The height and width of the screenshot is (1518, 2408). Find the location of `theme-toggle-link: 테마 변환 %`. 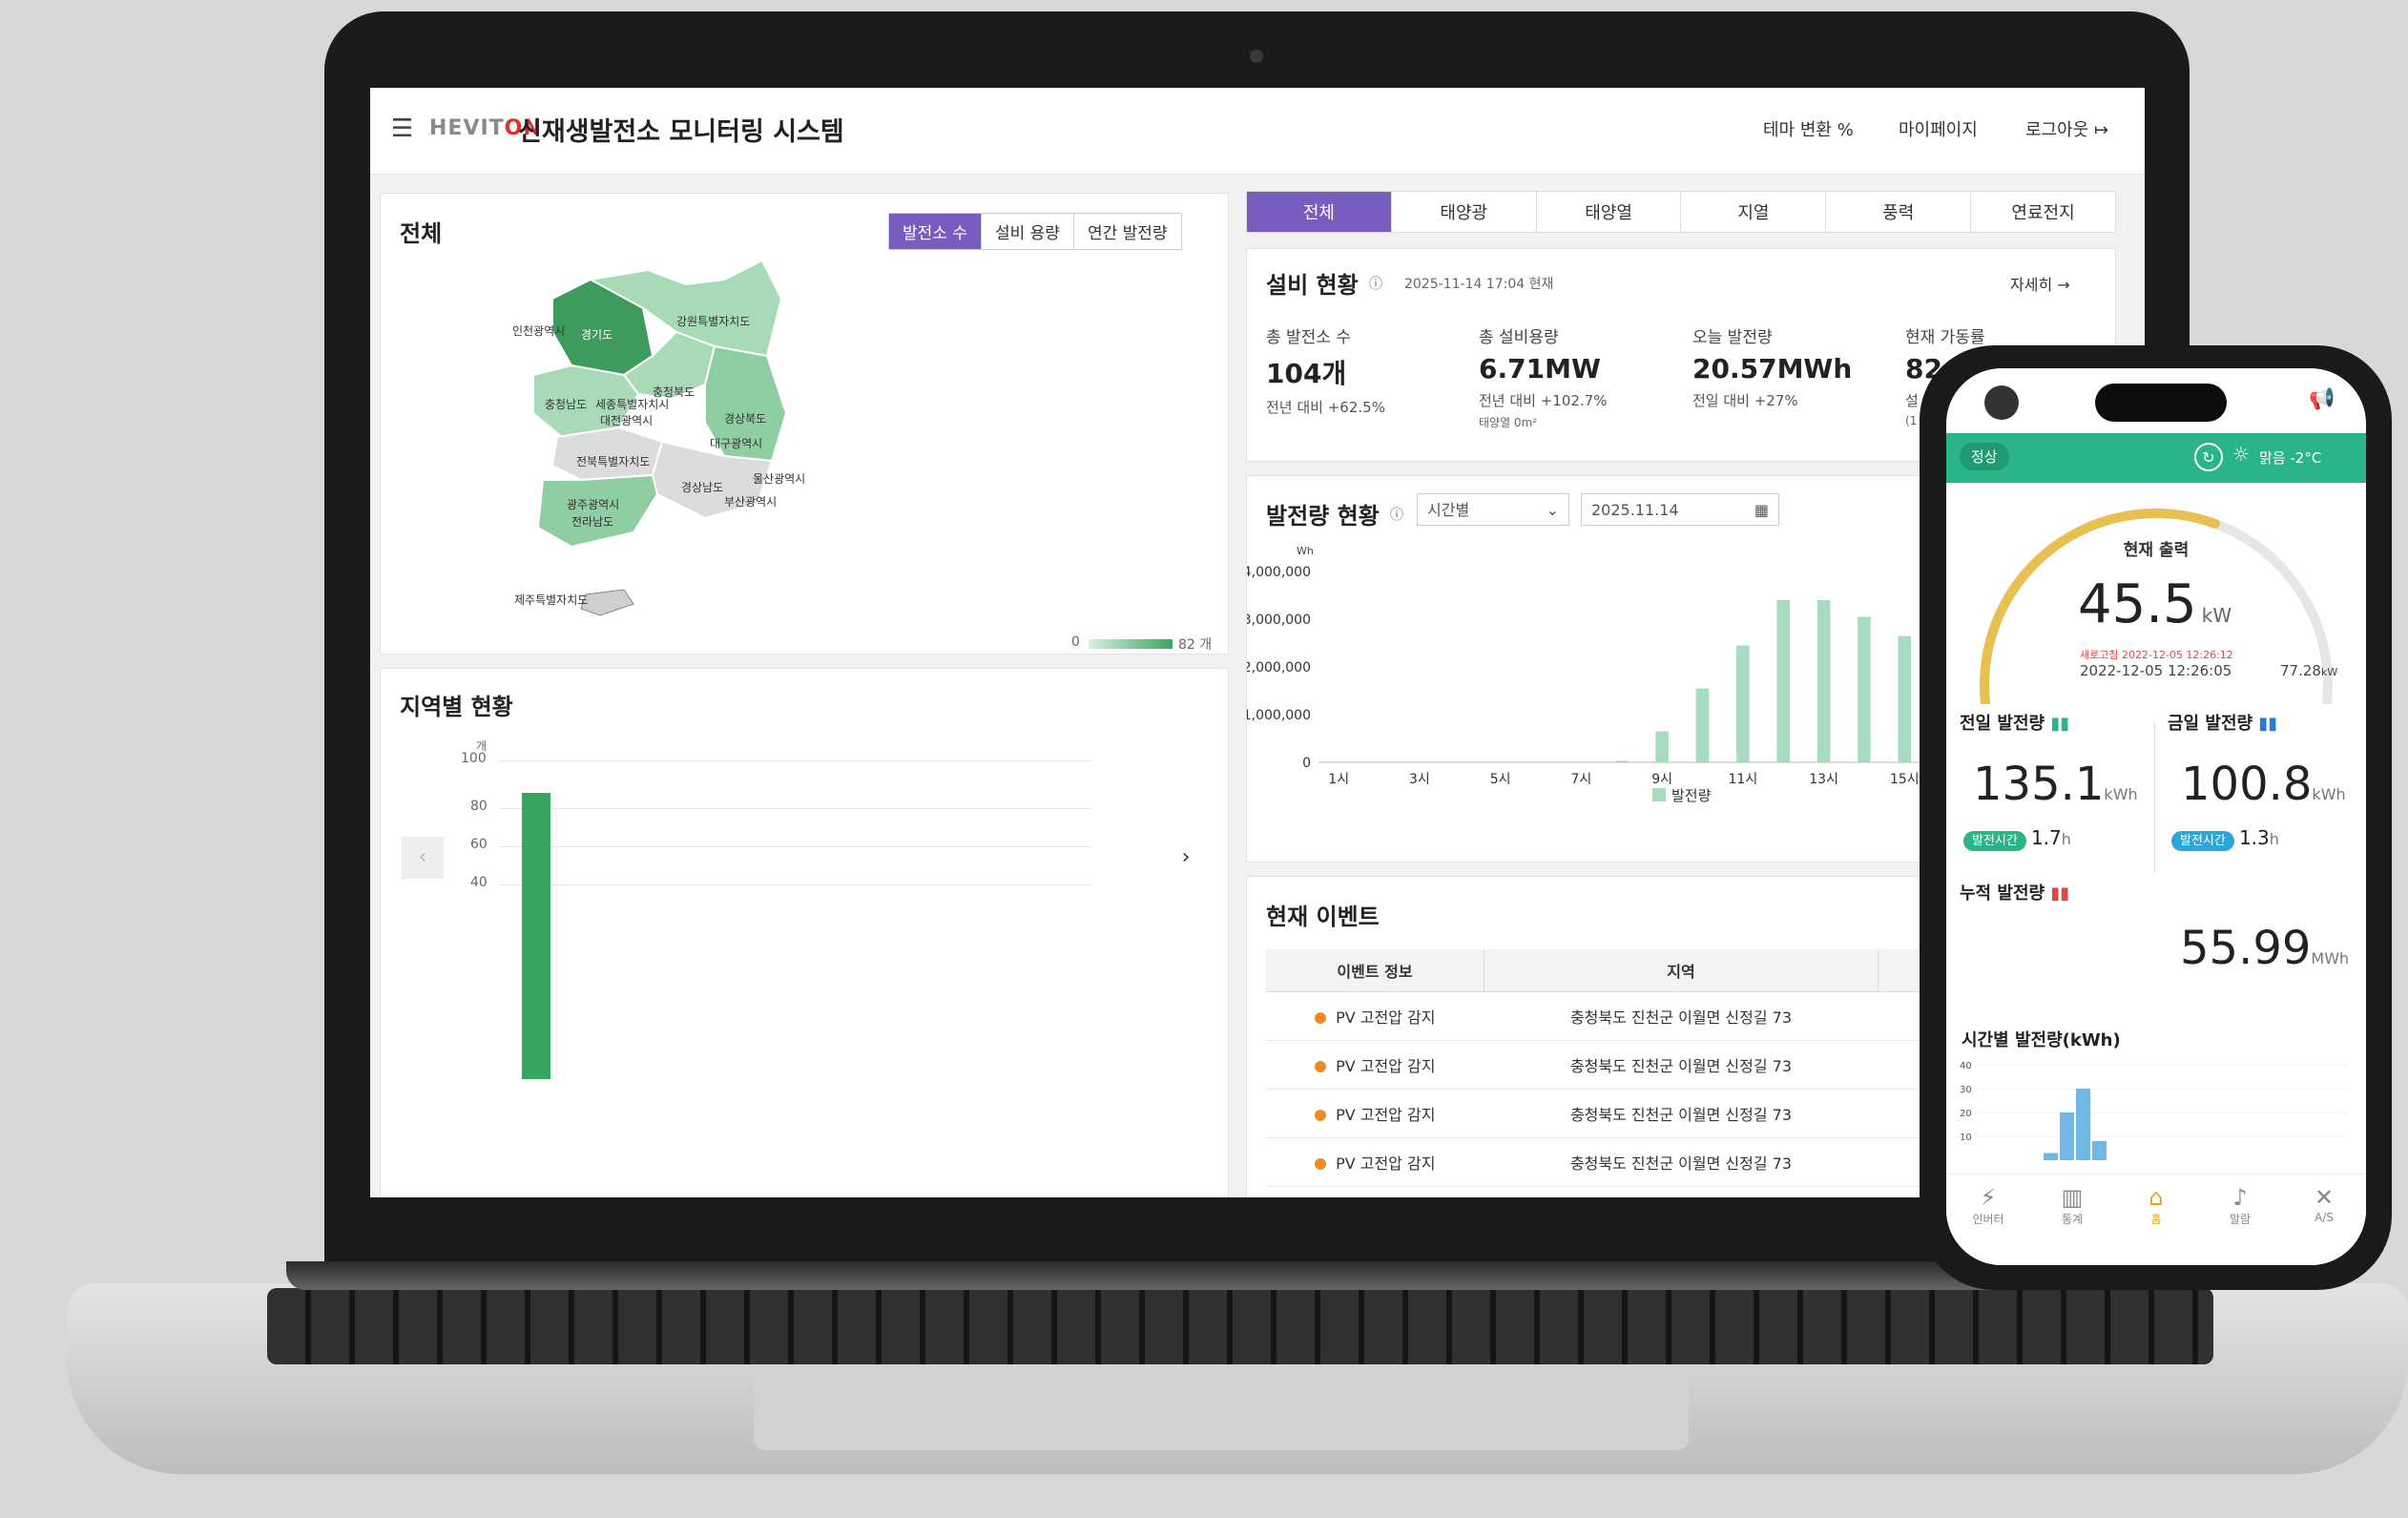

theme-toggle-link: 테마 변환 % is located at coordinates (1808, 129).